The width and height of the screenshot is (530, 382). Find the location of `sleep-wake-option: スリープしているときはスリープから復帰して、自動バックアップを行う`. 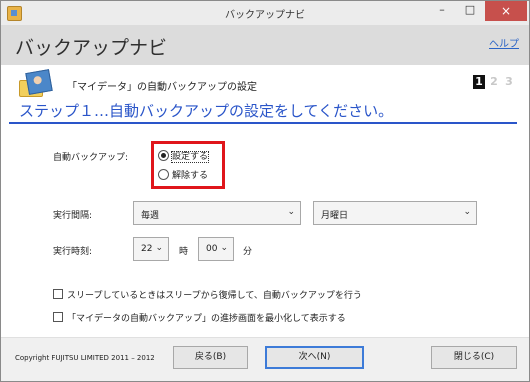

sleep-wake-option: スリープしているときはスリープから復帰して、自動バックアップを行う is located at coordinates (207, 295).